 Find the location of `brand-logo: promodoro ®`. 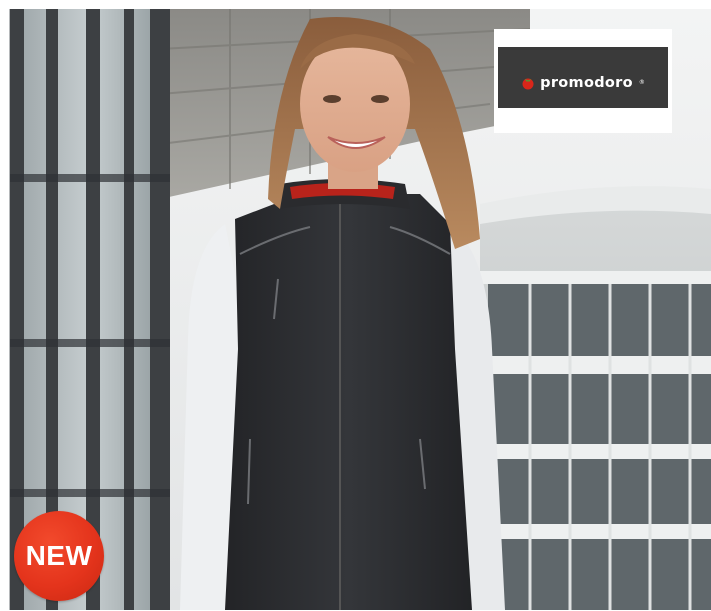

brand-logo: promodoro ® is located at coordinates (583, 77).